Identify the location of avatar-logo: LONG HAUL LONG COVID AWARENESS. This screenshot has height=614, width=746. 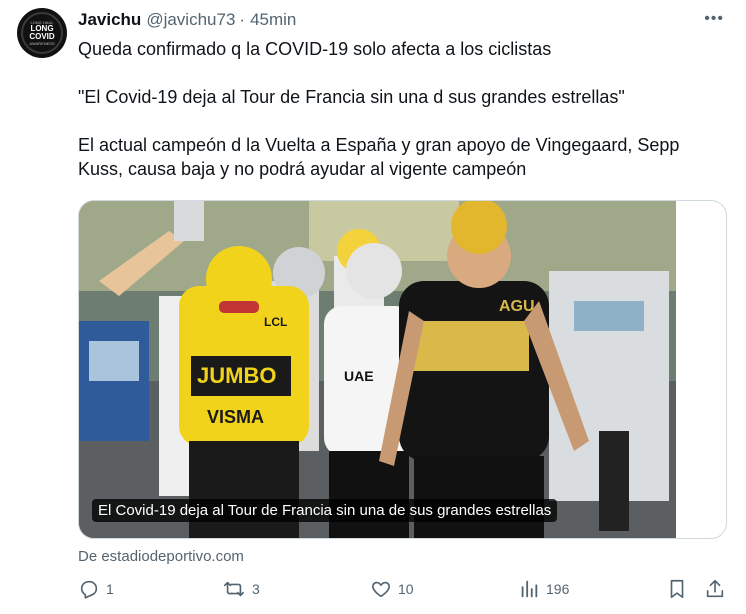
(42, 33).